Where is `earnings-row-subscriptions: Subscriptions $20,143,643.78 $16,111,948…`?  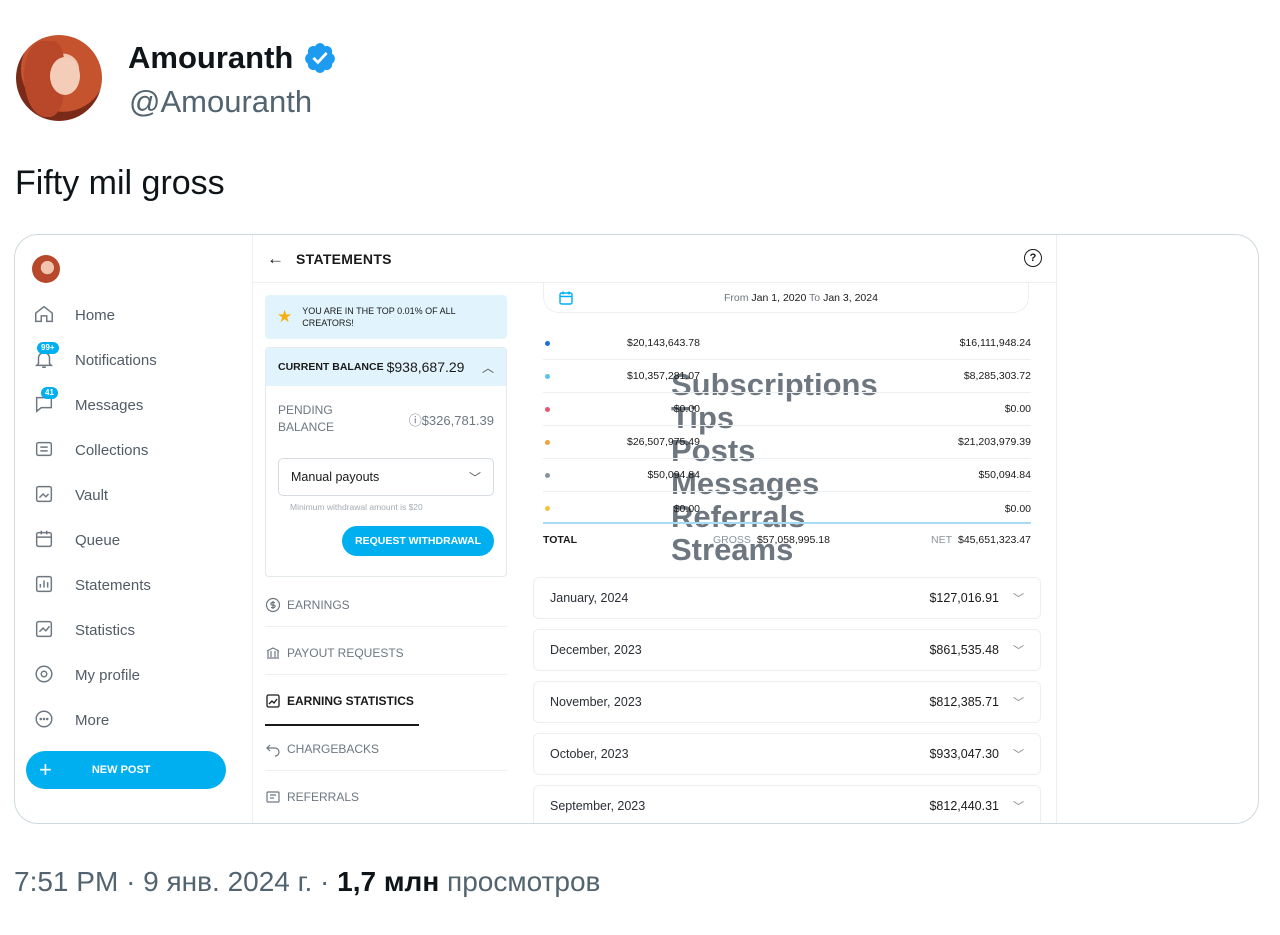
earnings-row-subscriptions: Subscriptions $20,143,643.78 $16,111,948… is located at coordinates (787, 364).